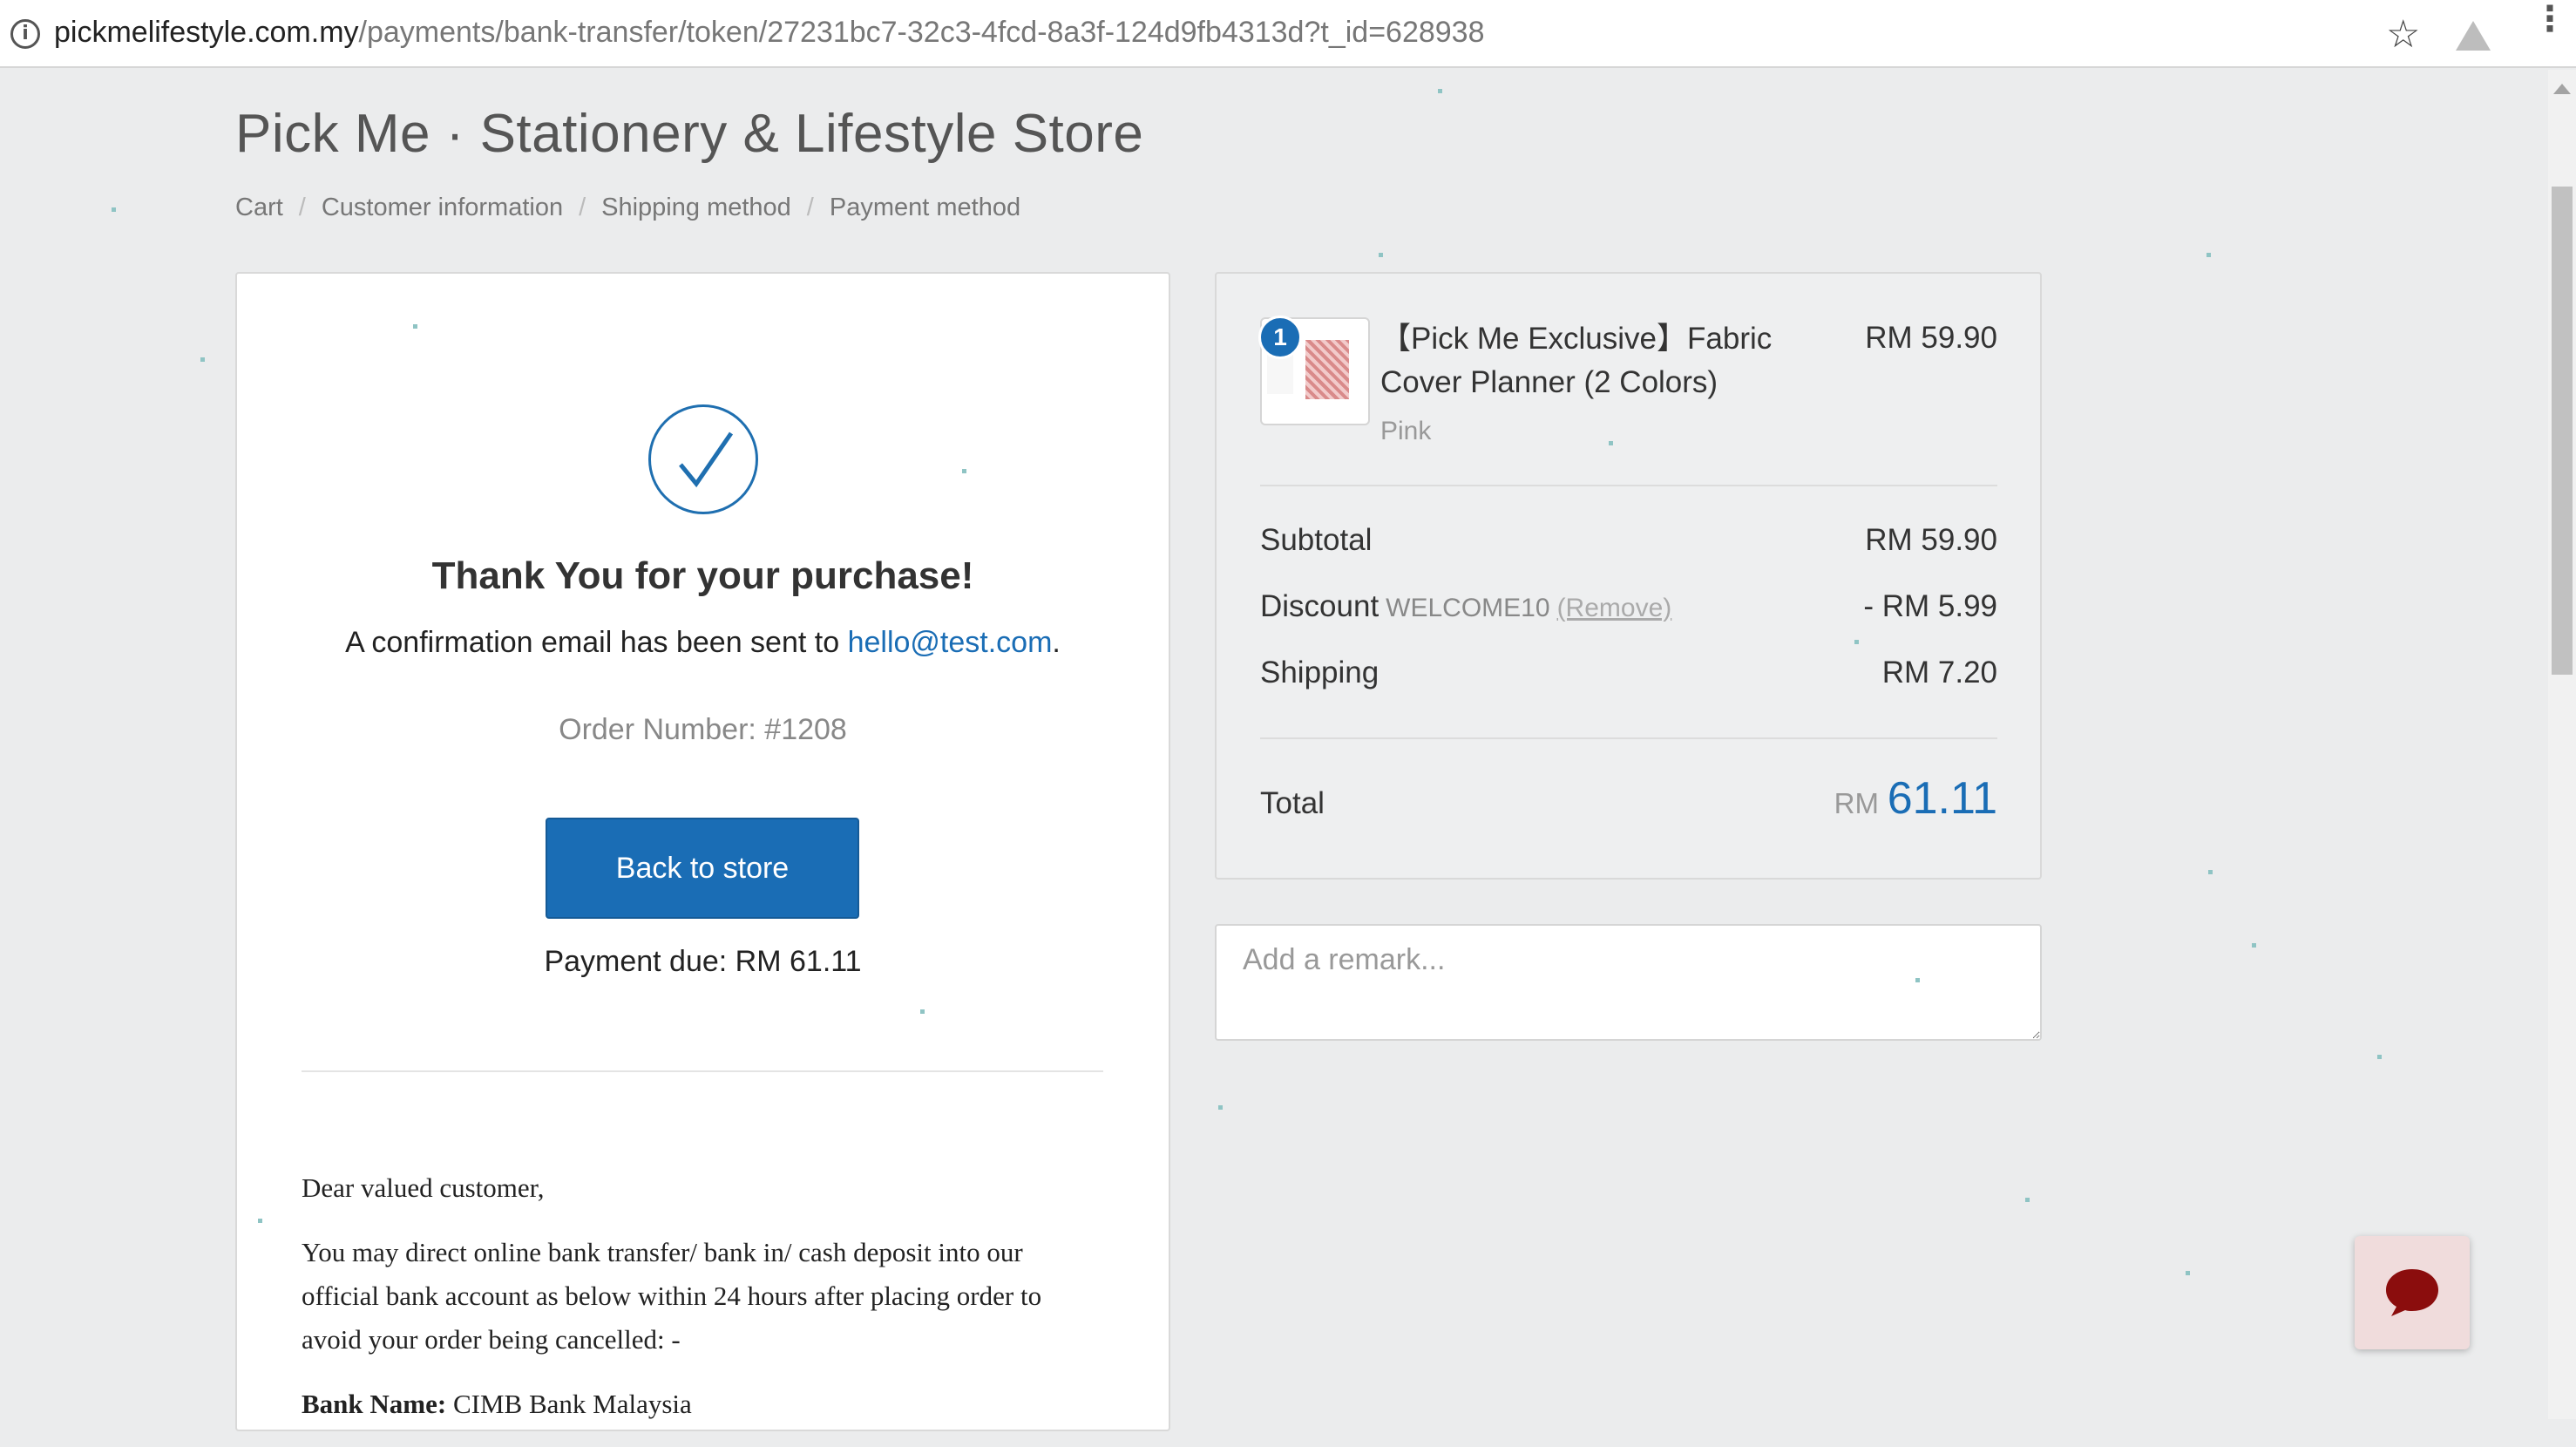  Describe the element at coordinates (1317, 540) in the screenshot. I see `subtotal-label: Subtotal` at that location.